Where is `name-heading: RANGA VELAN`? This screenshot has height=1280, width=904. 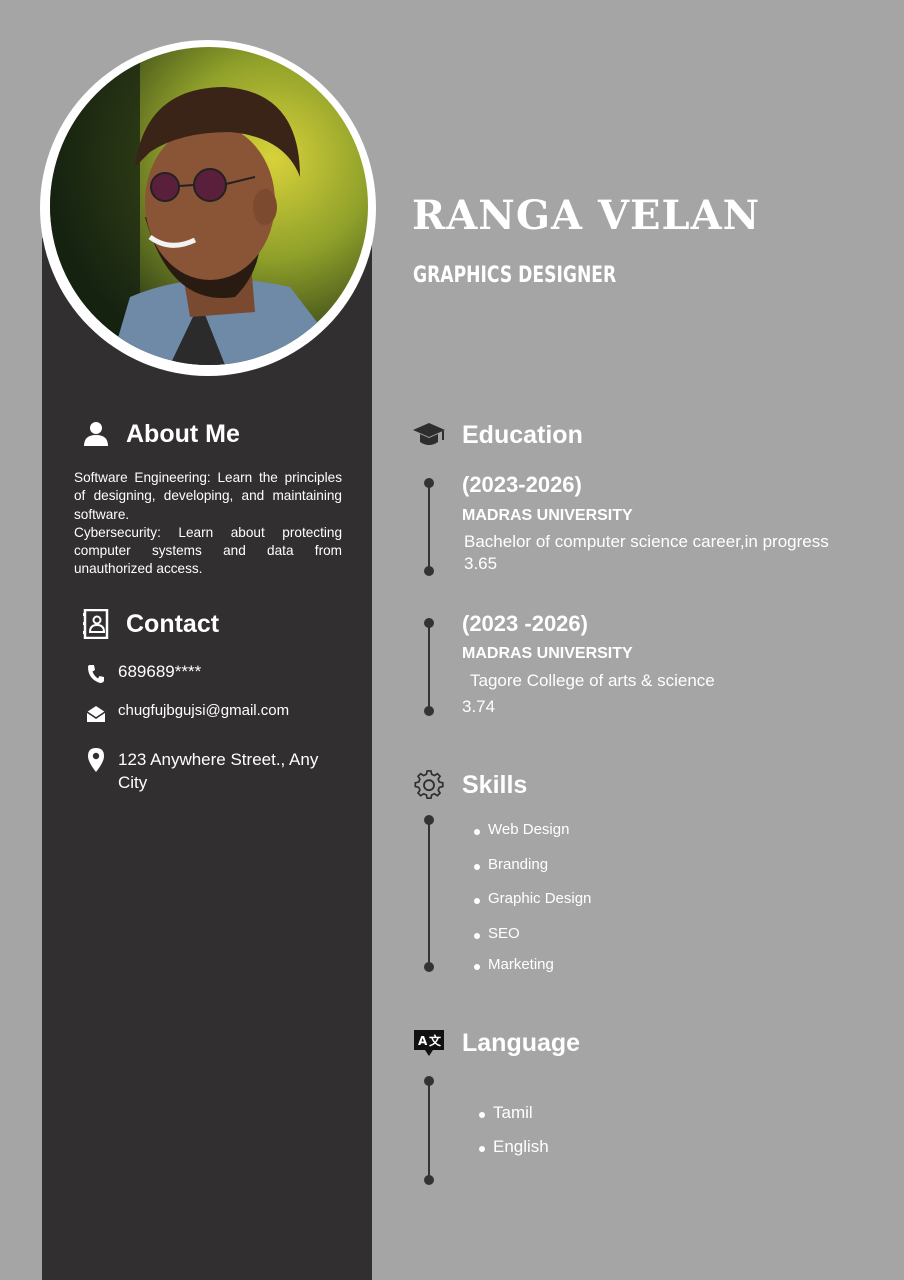
name-heading: RANGA VELAN is located at coordinates (586, 215).